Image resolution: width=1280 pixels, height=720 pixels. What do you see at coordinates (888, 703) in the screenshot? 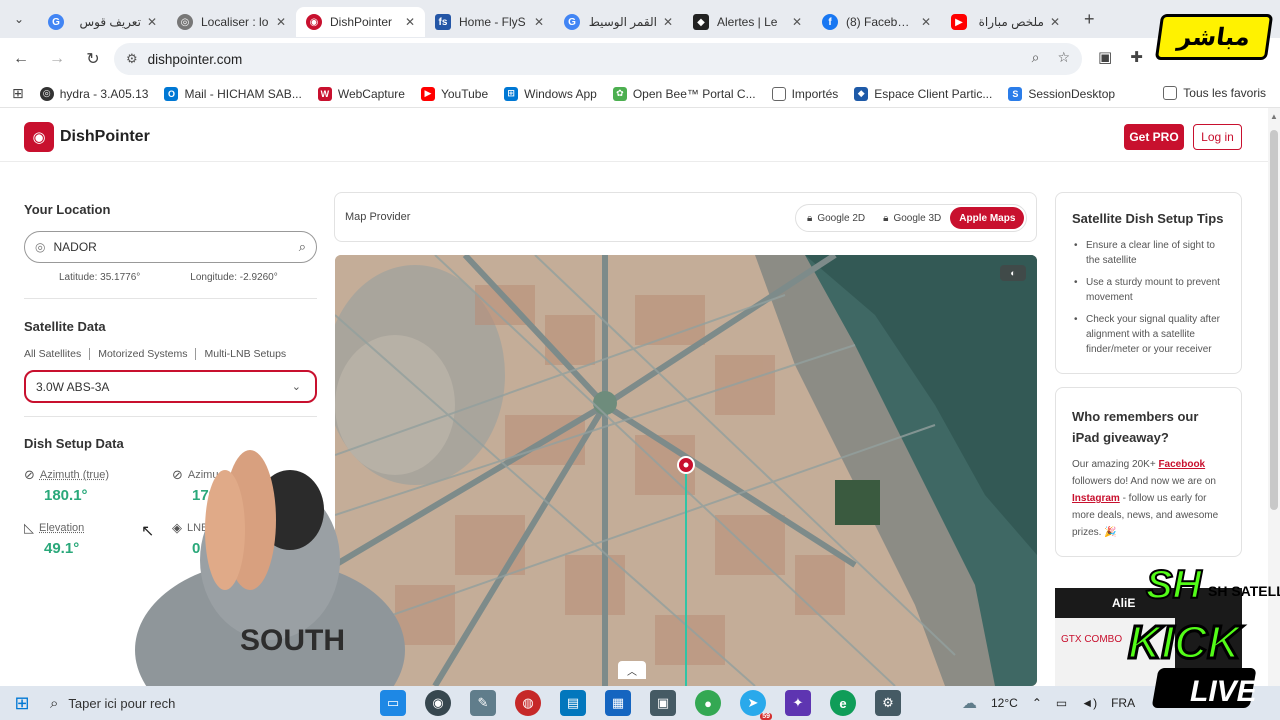
I see `settings-icon: ⚙` at bounding box center [888, 703].